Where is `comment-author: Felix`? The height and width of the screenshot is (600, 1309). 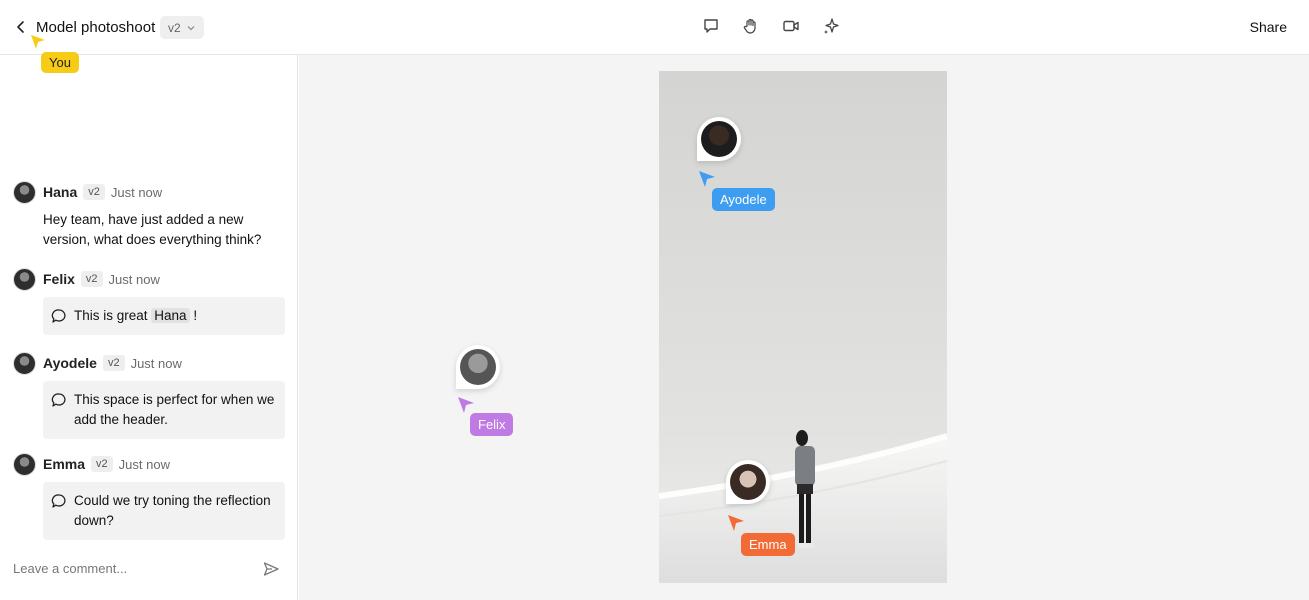
comment-author: Felix is located at coordinates (59, 279).